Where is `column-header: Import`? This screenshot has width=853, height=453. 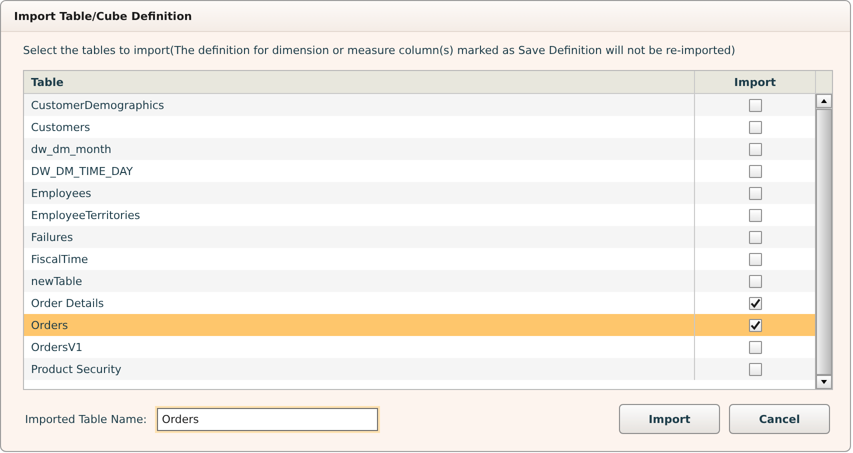 column-header: Import is located at coordinates (755, 82).